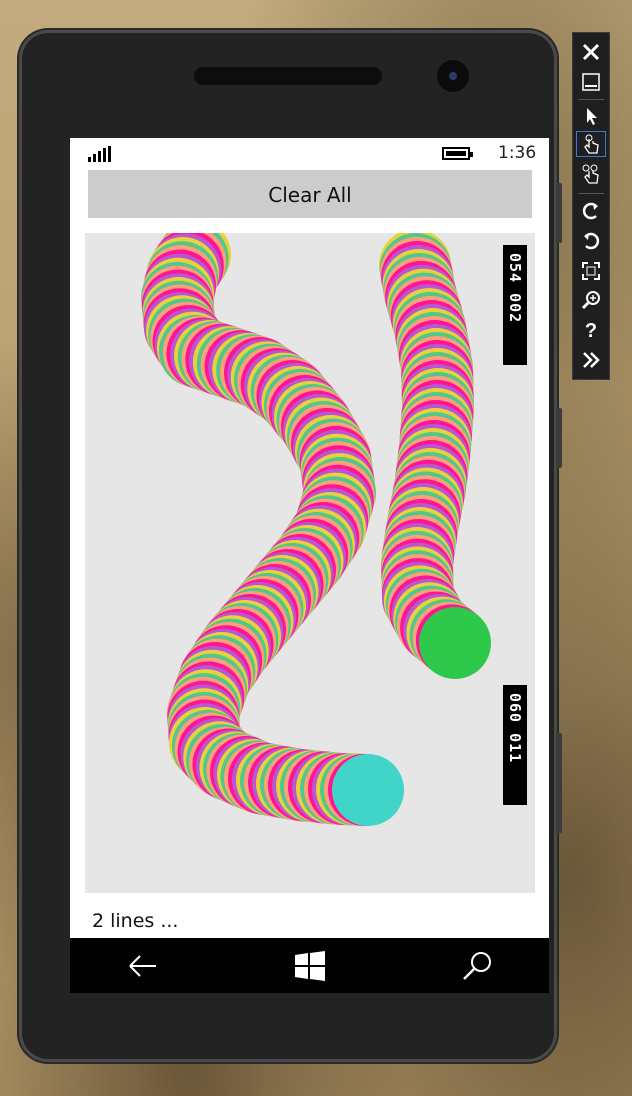 The height and width of the screenshot is (1096, 632). I want to click on emulator-toolbar: ?, so click(591, 206).